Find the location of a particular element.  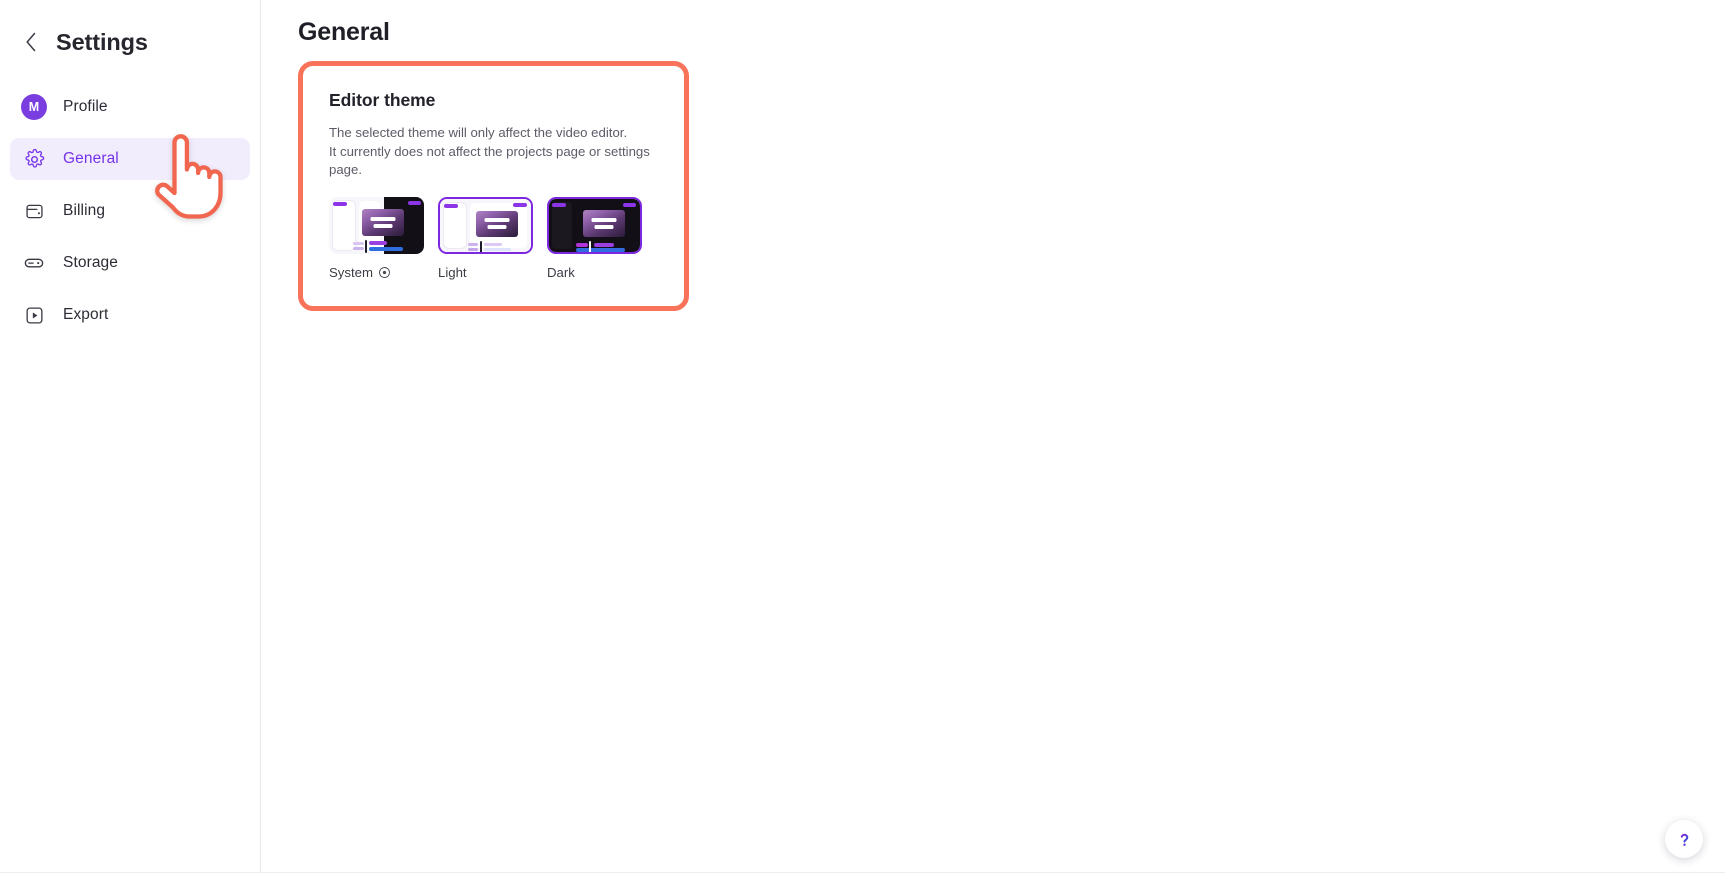

sidebar-item-storage: Storage is located at coordinates (130, 263).